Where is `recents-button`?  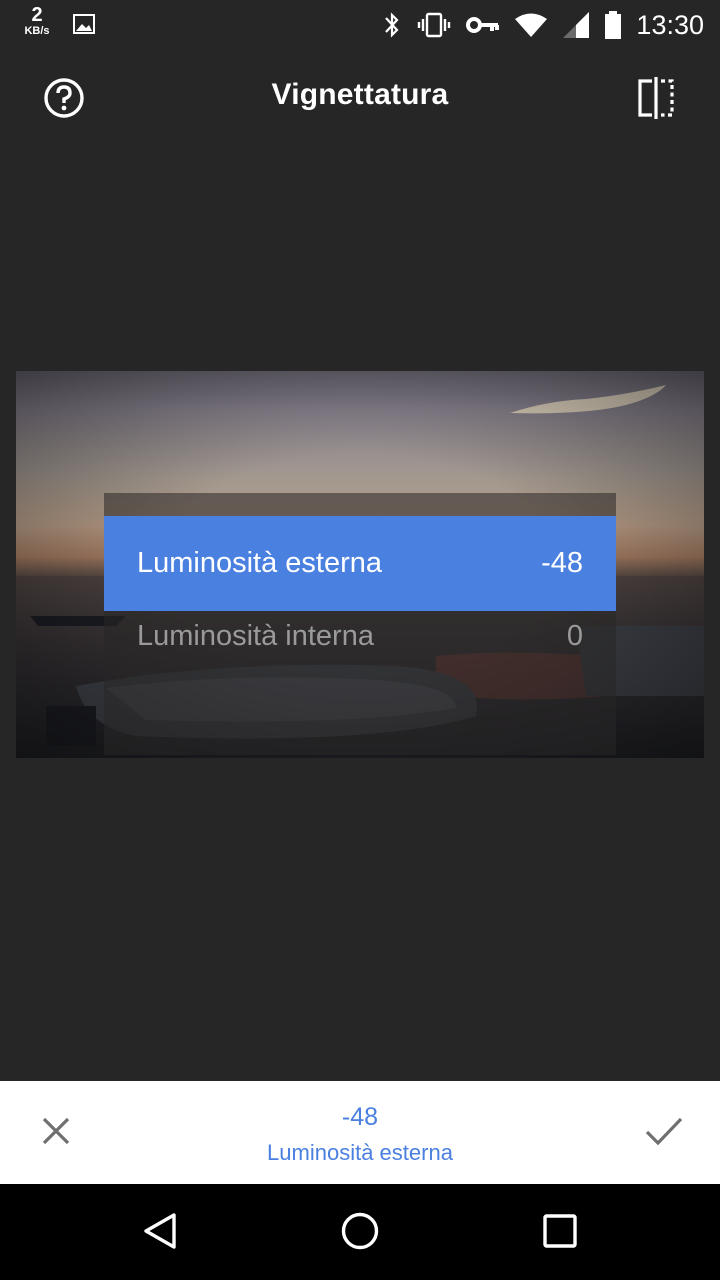 recents-button is located at coordinates (560, 1233).